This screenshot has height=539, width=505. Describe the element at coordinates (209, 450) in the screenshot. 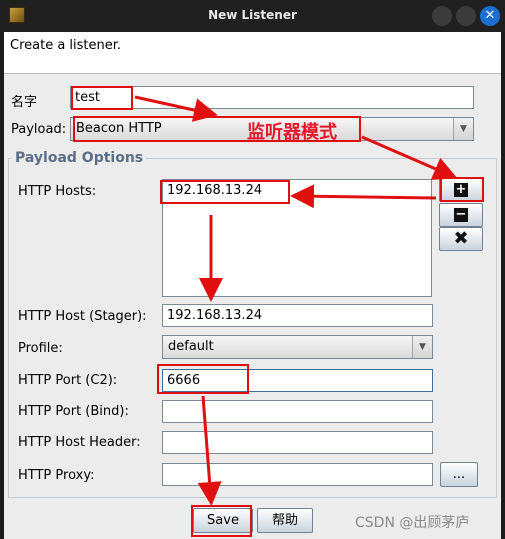

I see `arrow-port-to-save` at that location.